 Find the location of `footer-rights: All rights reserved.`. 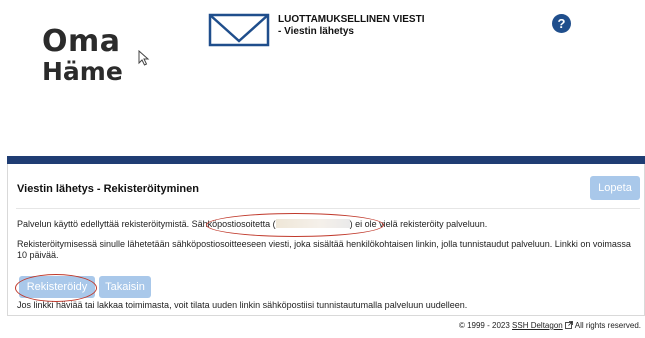

footer-rights: All rights reserved. is located at coordinates (607, 325).